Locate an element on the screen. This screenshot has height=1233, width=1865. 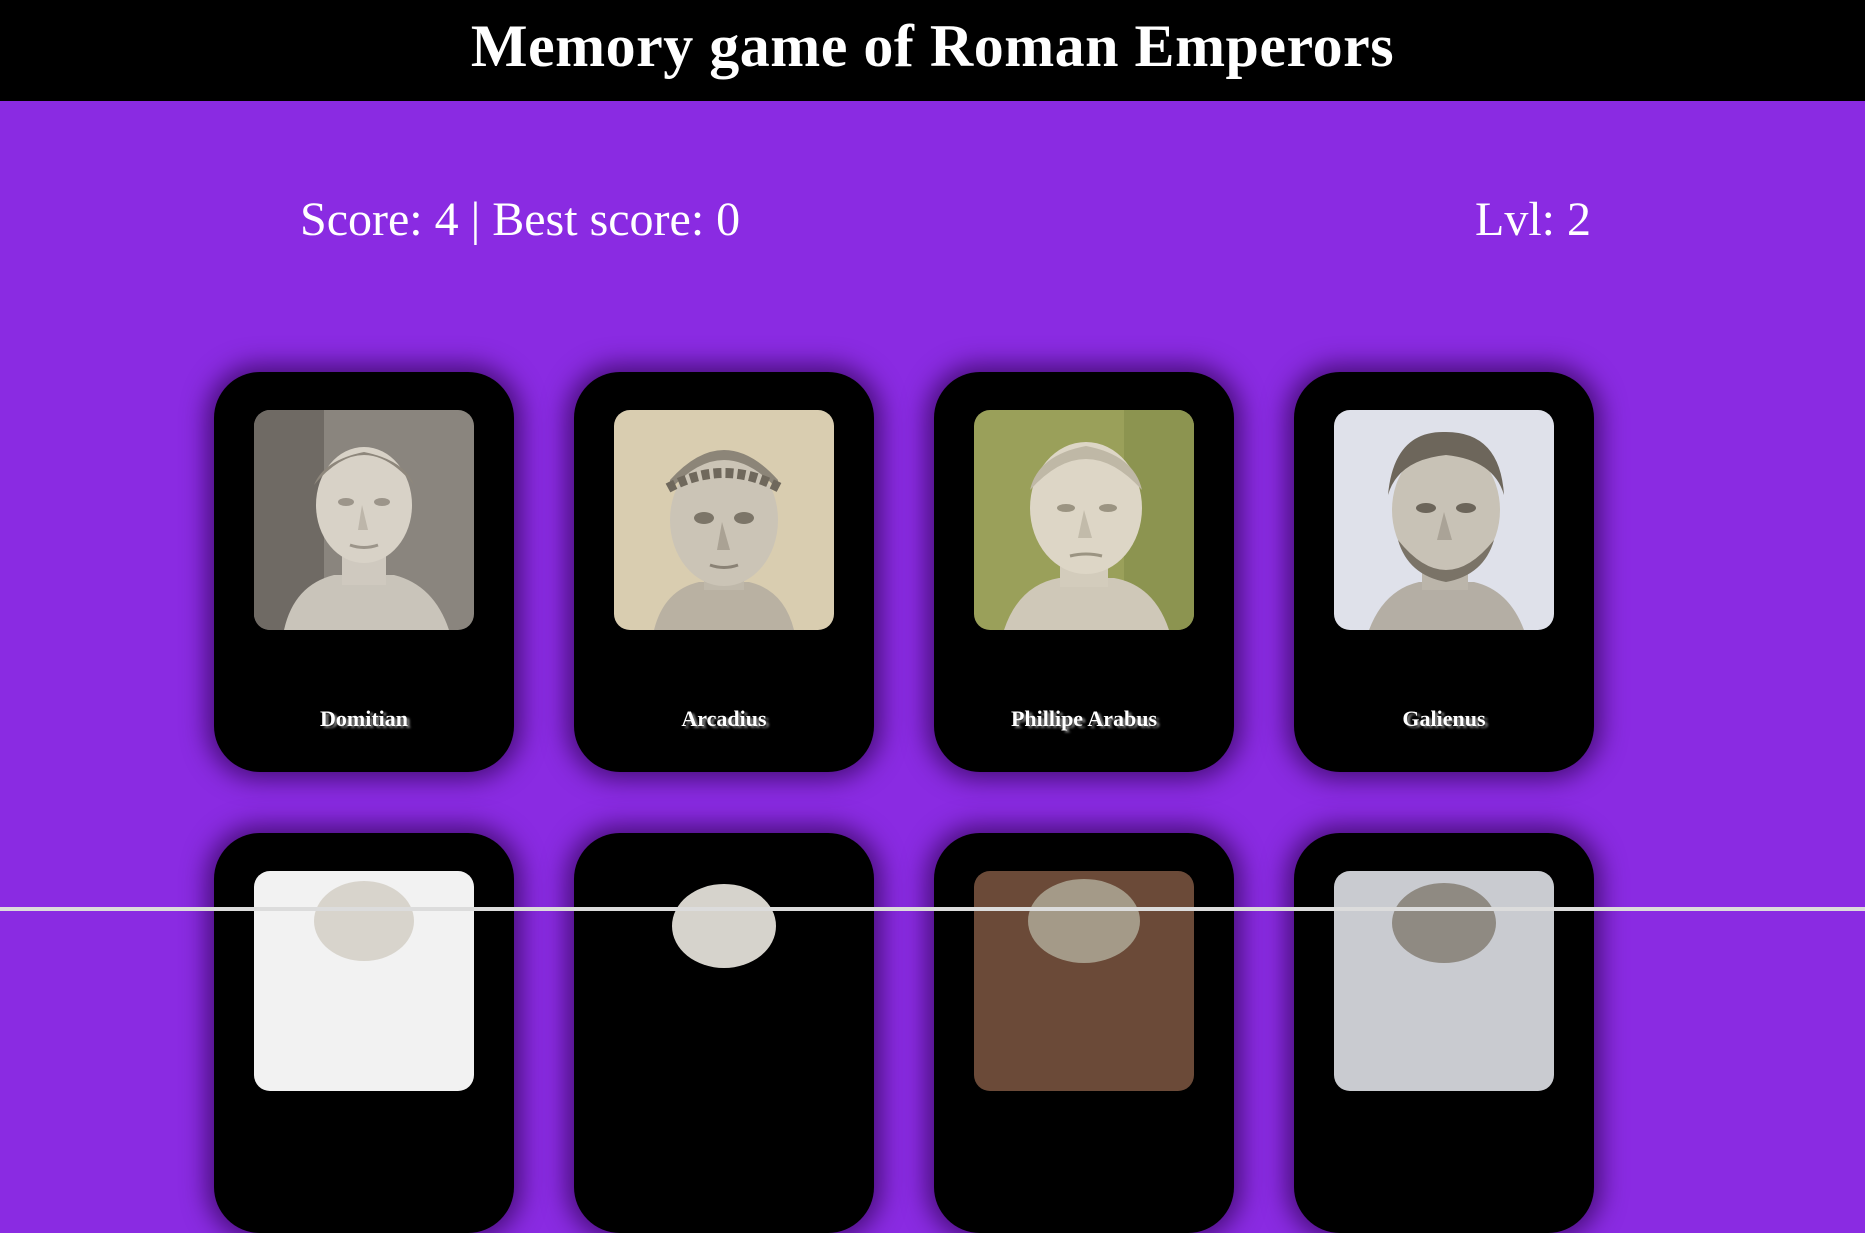
emperor-name: Arcadius is located at coordinates (724, 718).